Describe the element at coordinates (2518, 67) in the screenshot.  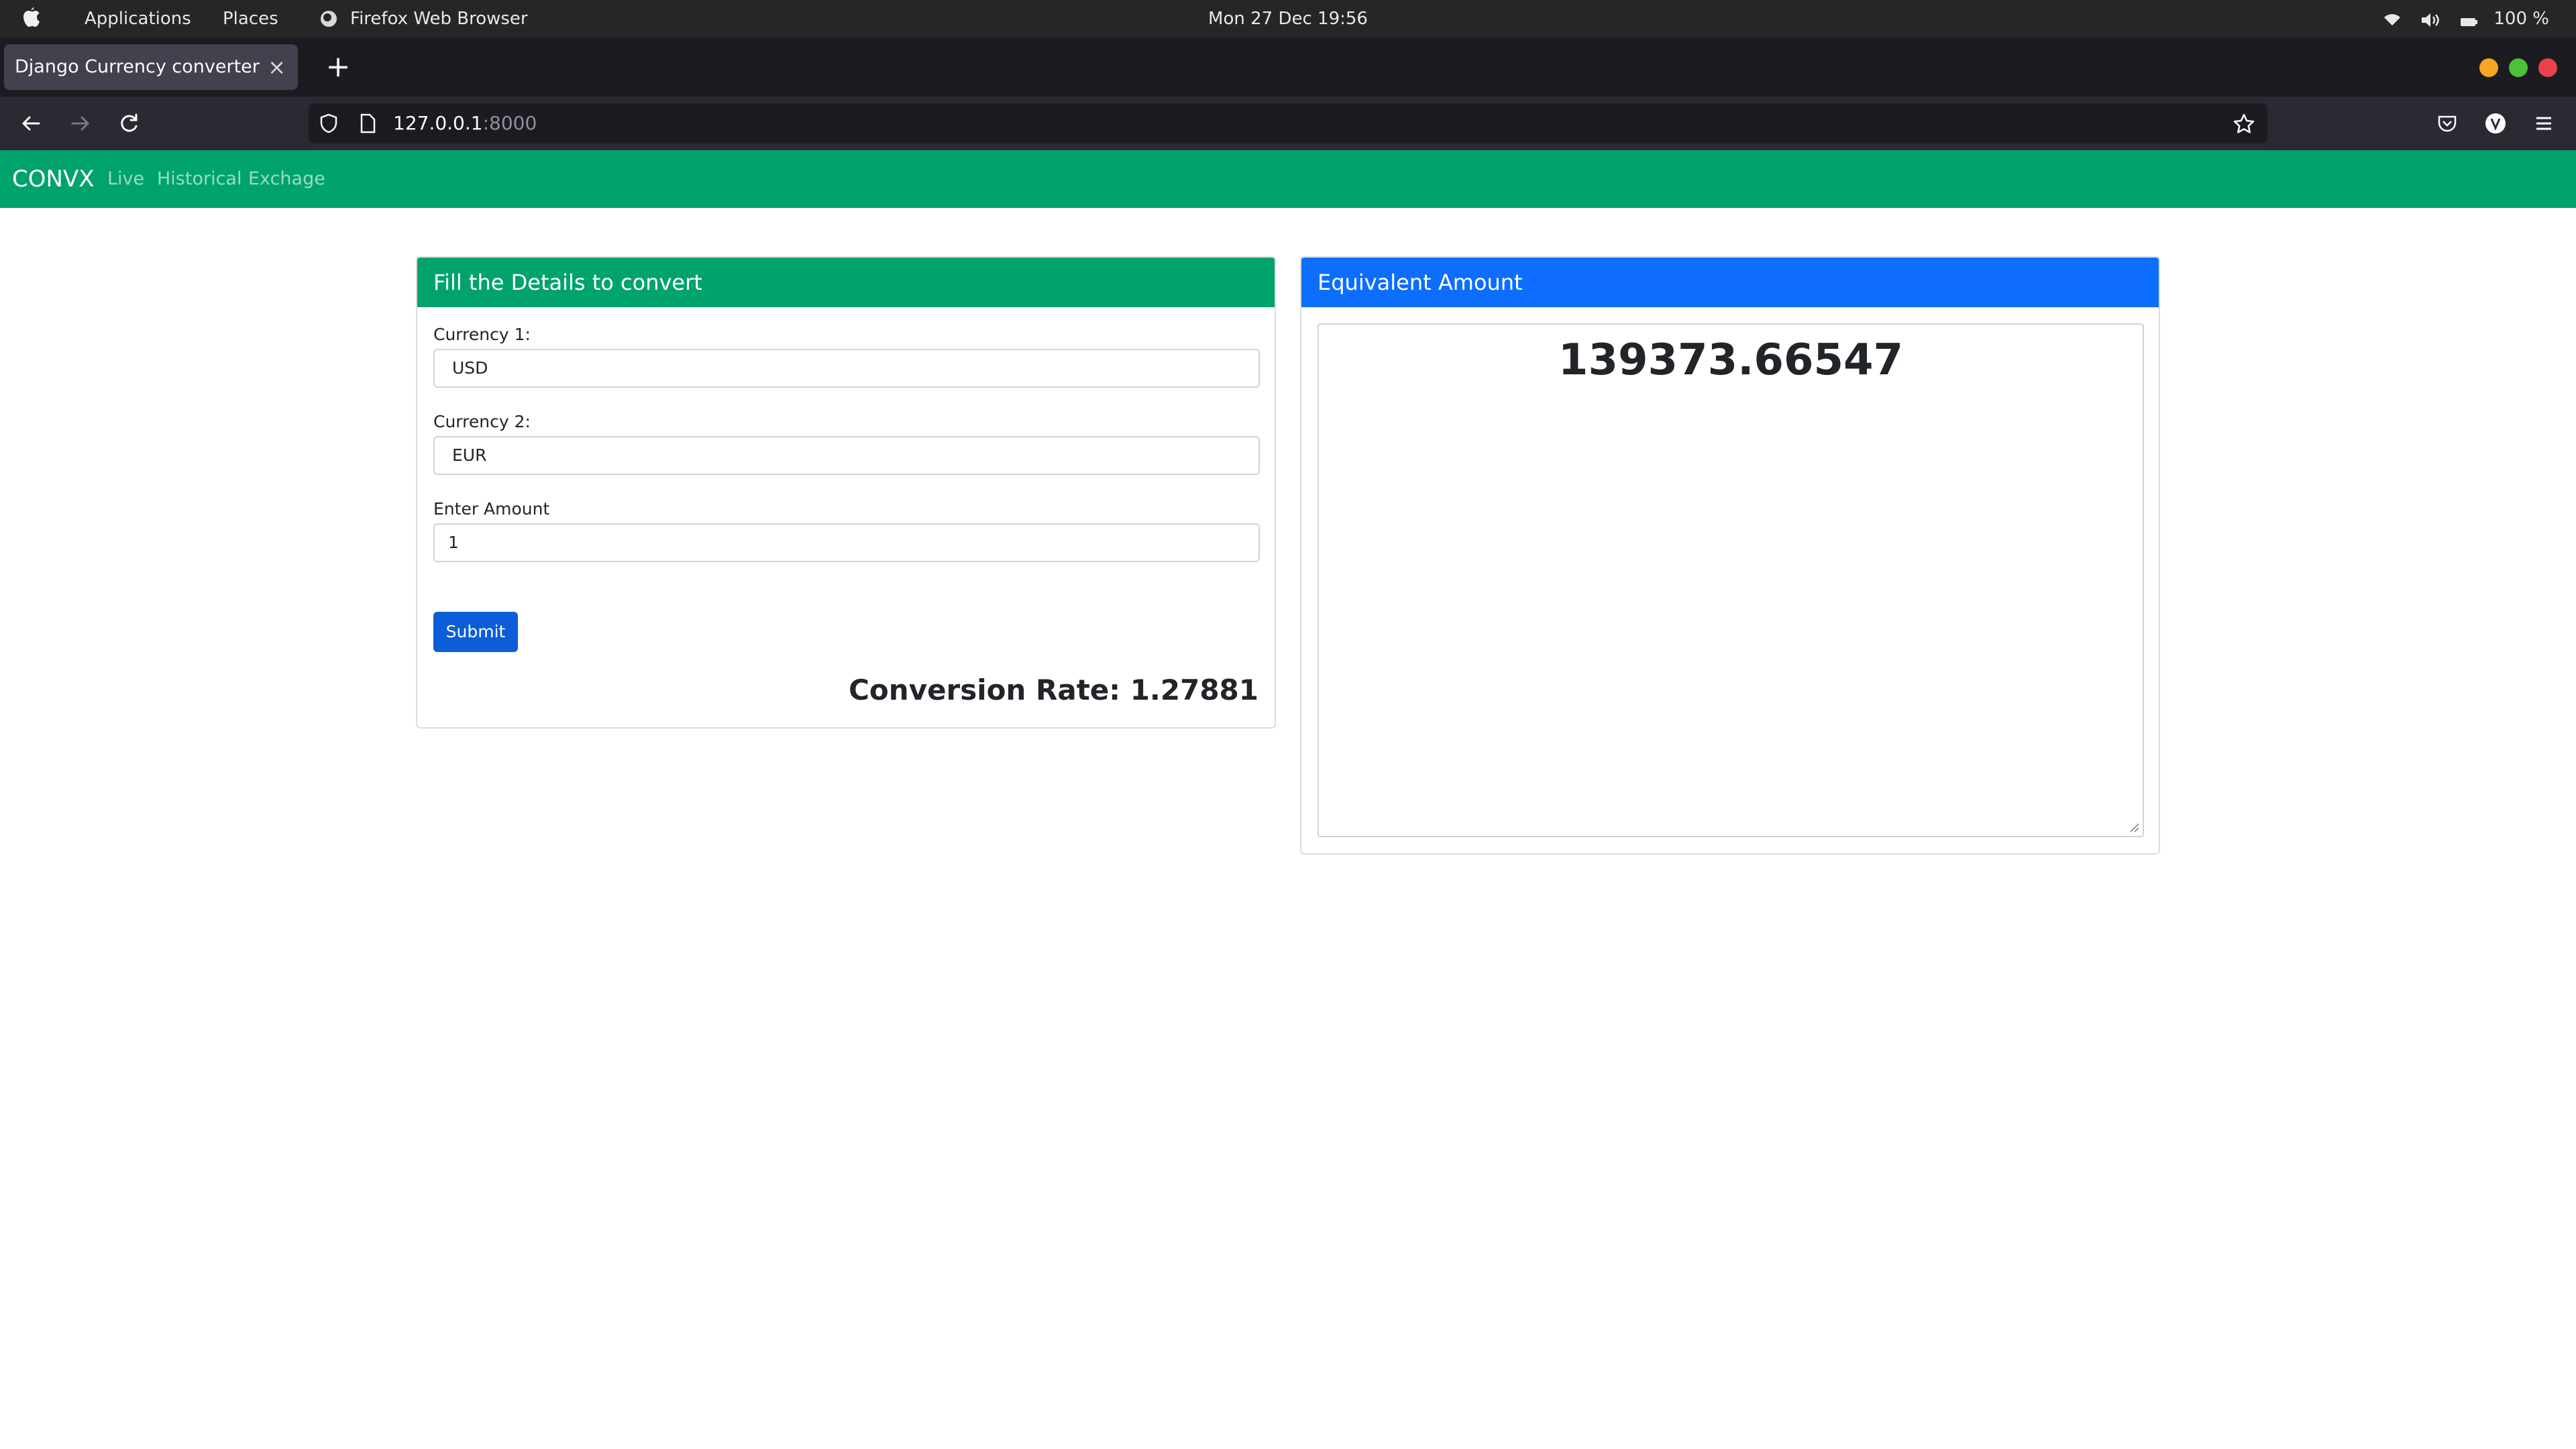
I see `maximize-button` at that location.